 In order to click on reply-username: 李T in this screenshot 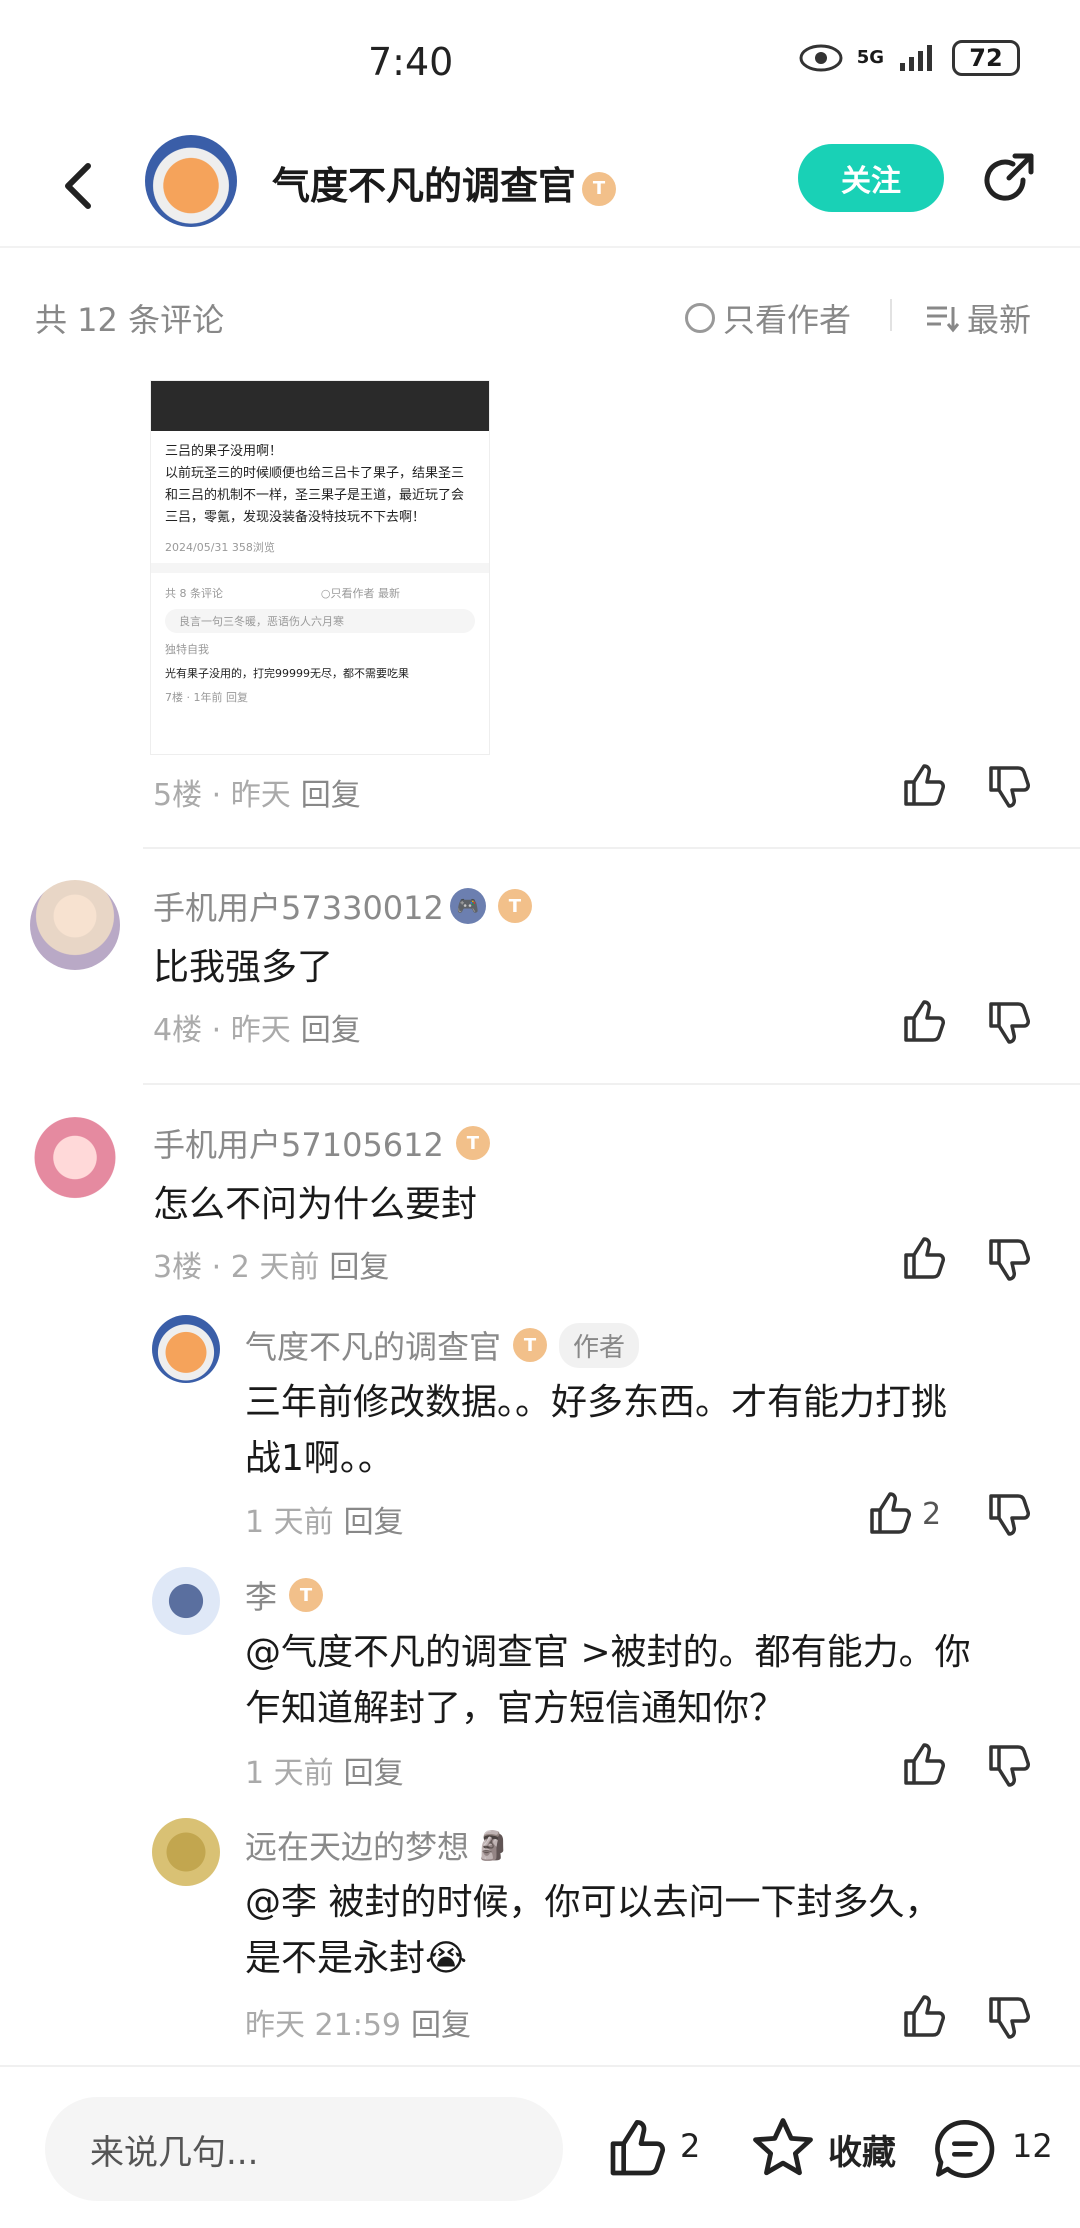, I will do `click(284, 1595)`.